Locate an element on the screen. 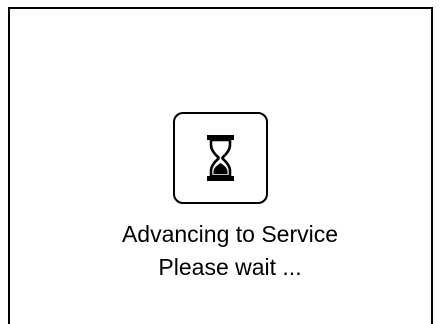  hourglass-icon is located at coordinates (220, 158).